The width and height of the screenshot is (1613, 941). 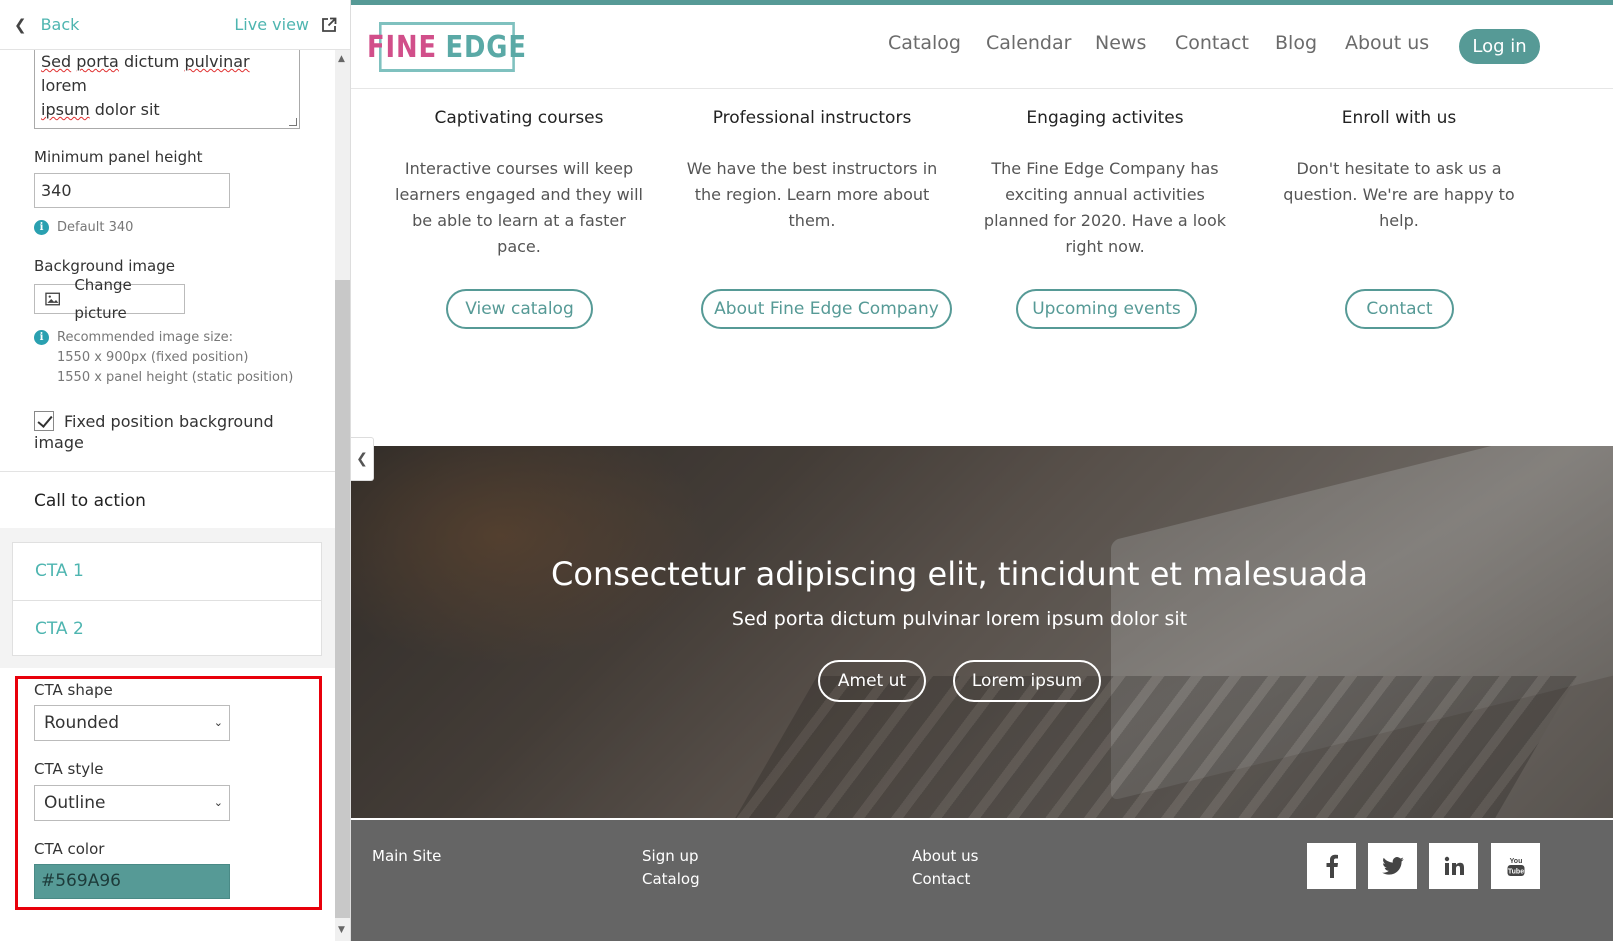 What do you see at coordinates (217, 61) in the screenshot?
I see `textarea-word: pulvinar` at bounding box center [217, 61].